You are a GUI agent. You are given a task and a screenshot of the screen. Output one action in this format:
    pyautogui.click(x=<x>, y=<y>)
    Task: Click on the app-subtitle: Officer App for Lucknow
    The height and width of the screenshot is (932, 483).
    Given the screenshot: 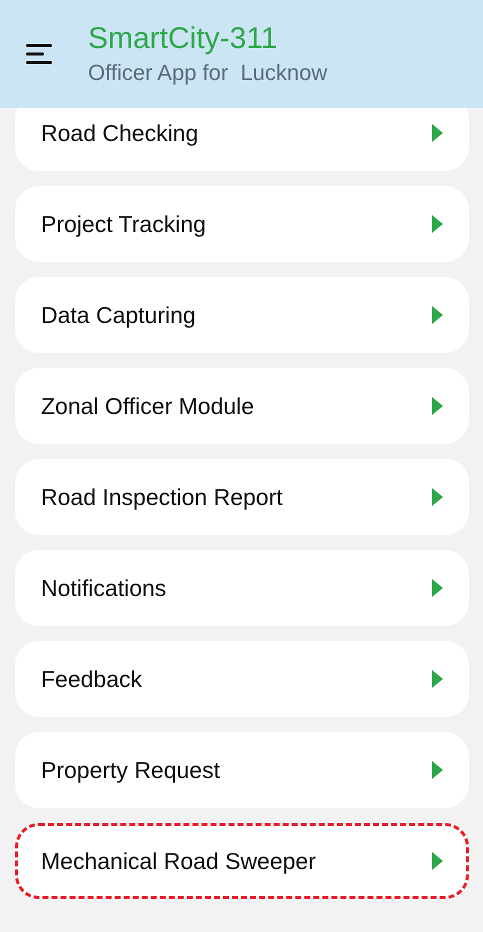 What is the action you would take?
    pyautogui.click(x=208, y=73)
    